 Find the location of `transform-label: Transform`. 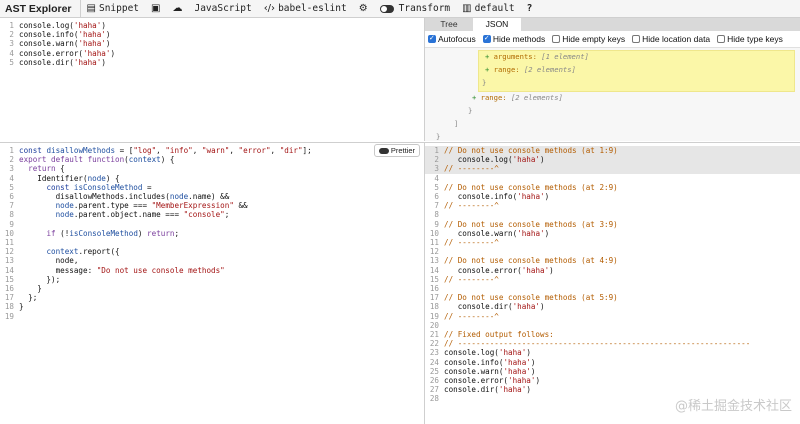

transform-label: Transform is located at coordinates (424, 8).